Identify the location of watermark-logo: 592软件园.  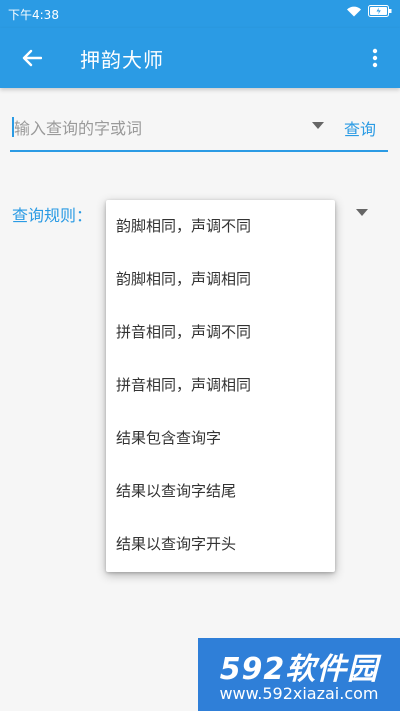
(299, 669).